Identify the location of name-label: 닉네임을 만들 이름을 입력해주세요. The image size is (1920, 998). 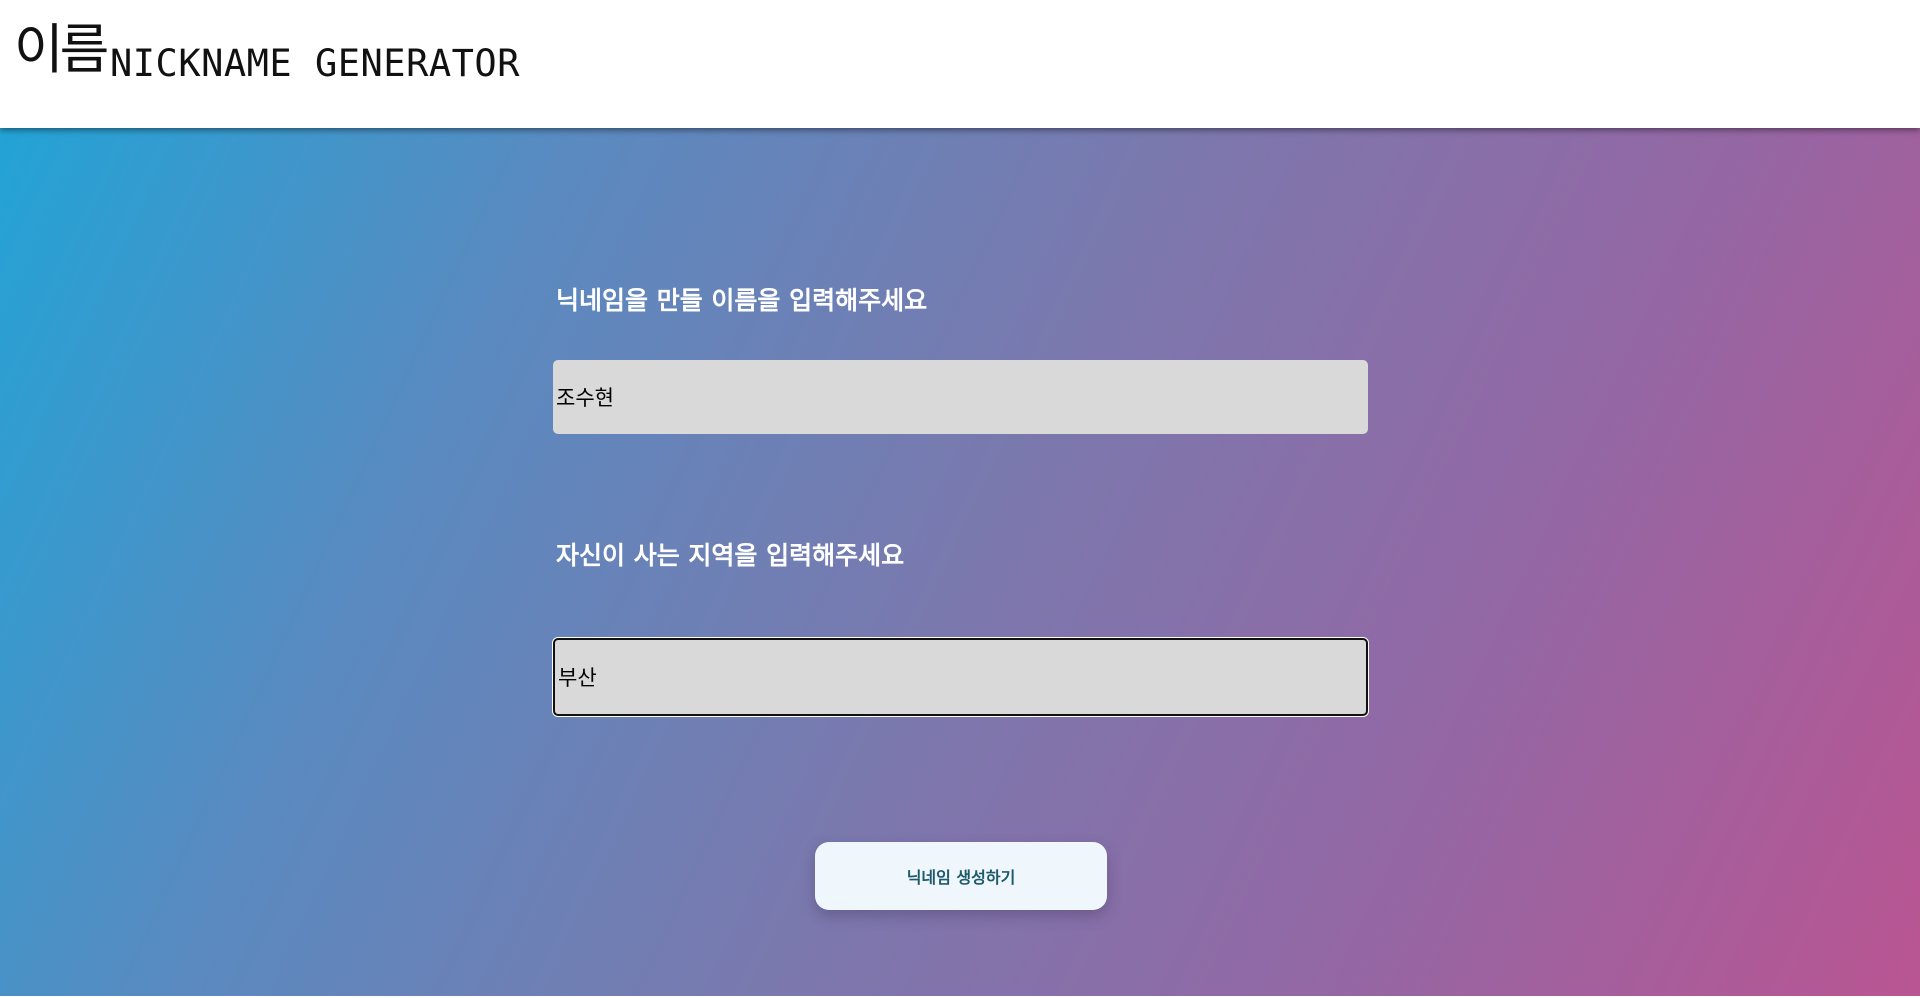
(742, 300).